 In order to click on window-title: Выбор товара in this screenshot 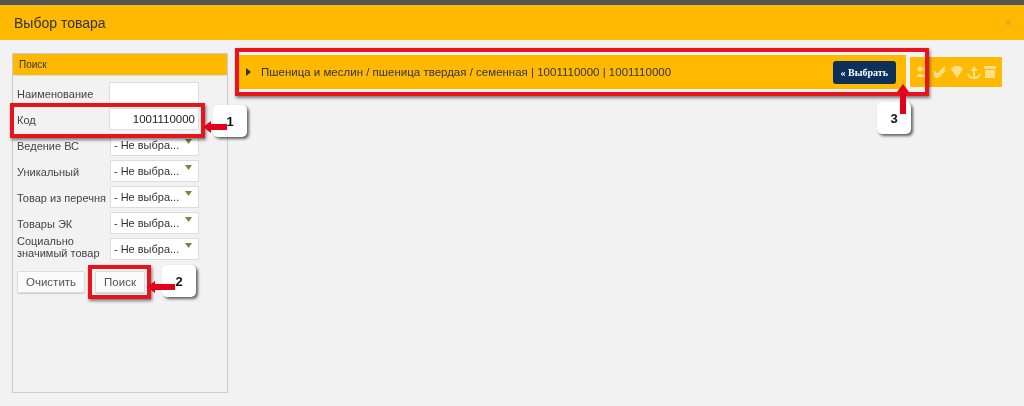, I will do `click(60, 22)`.